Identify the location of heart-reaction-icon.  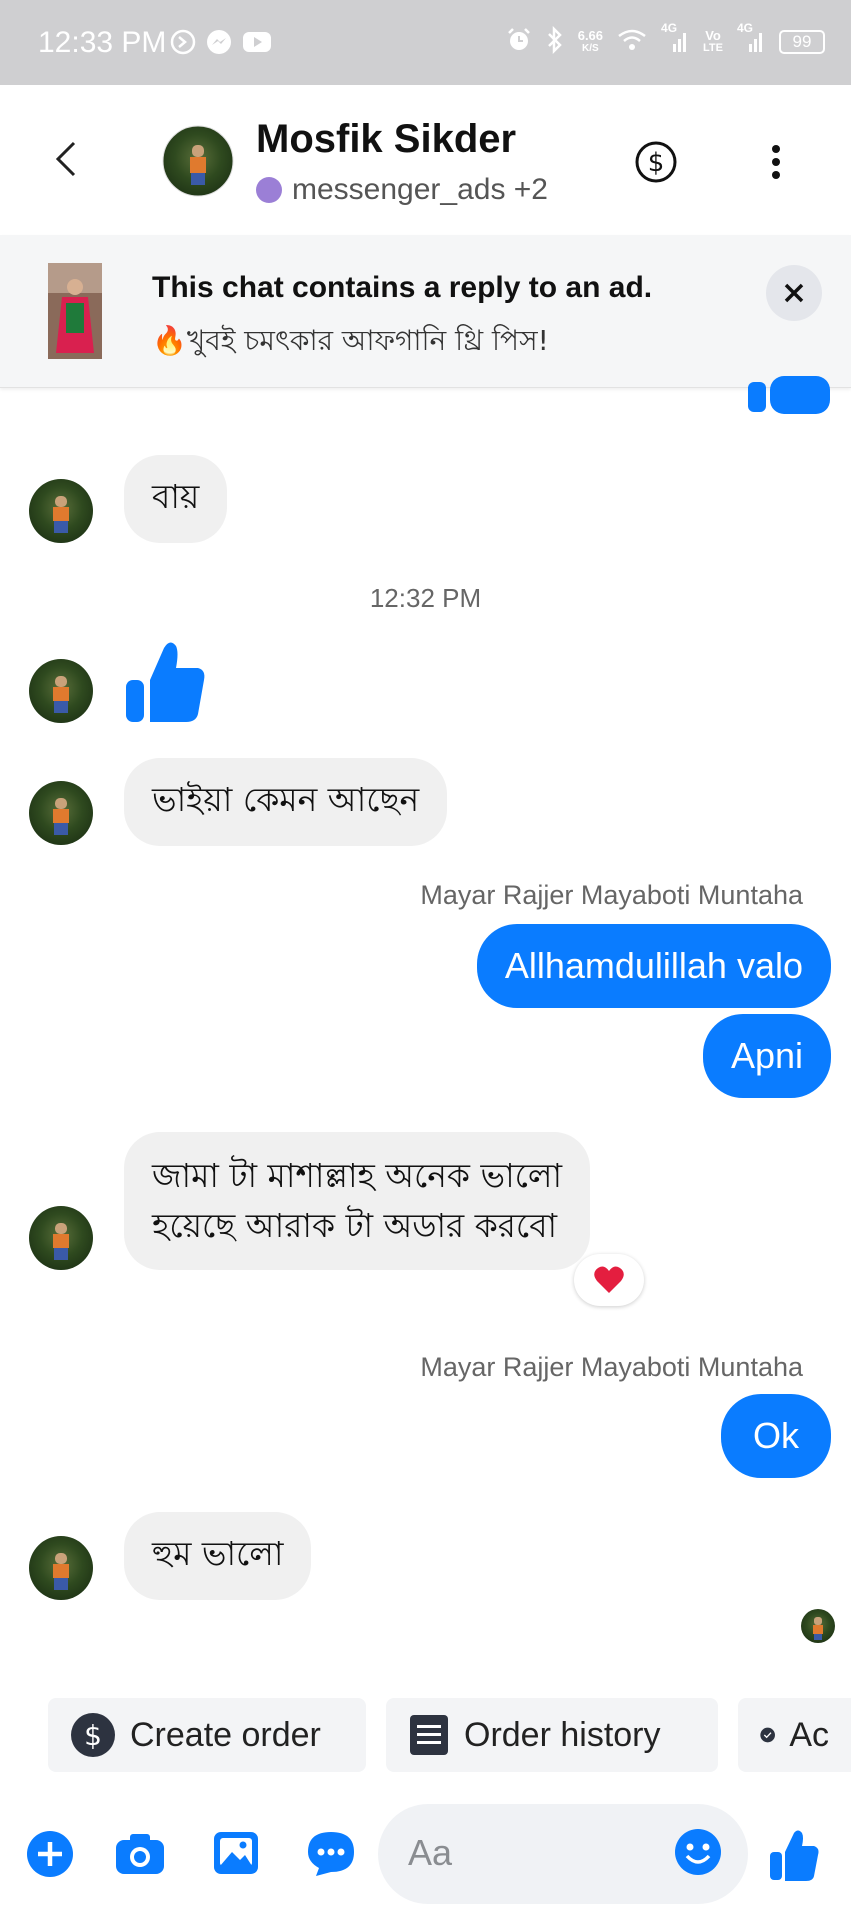
(609, 1280).